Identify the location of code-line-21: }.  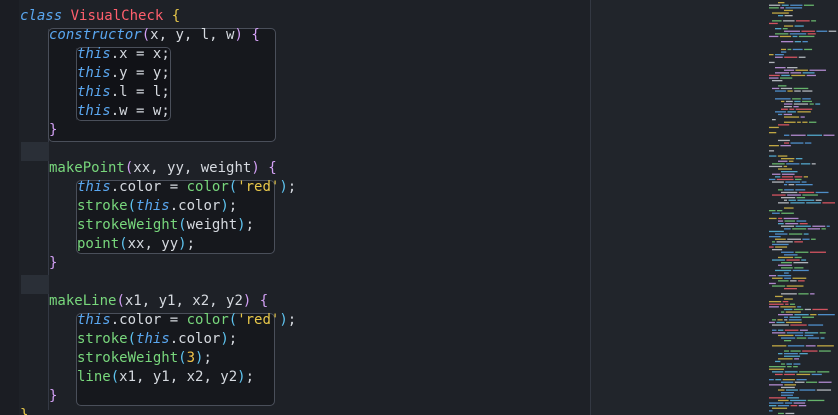
(53, 396).